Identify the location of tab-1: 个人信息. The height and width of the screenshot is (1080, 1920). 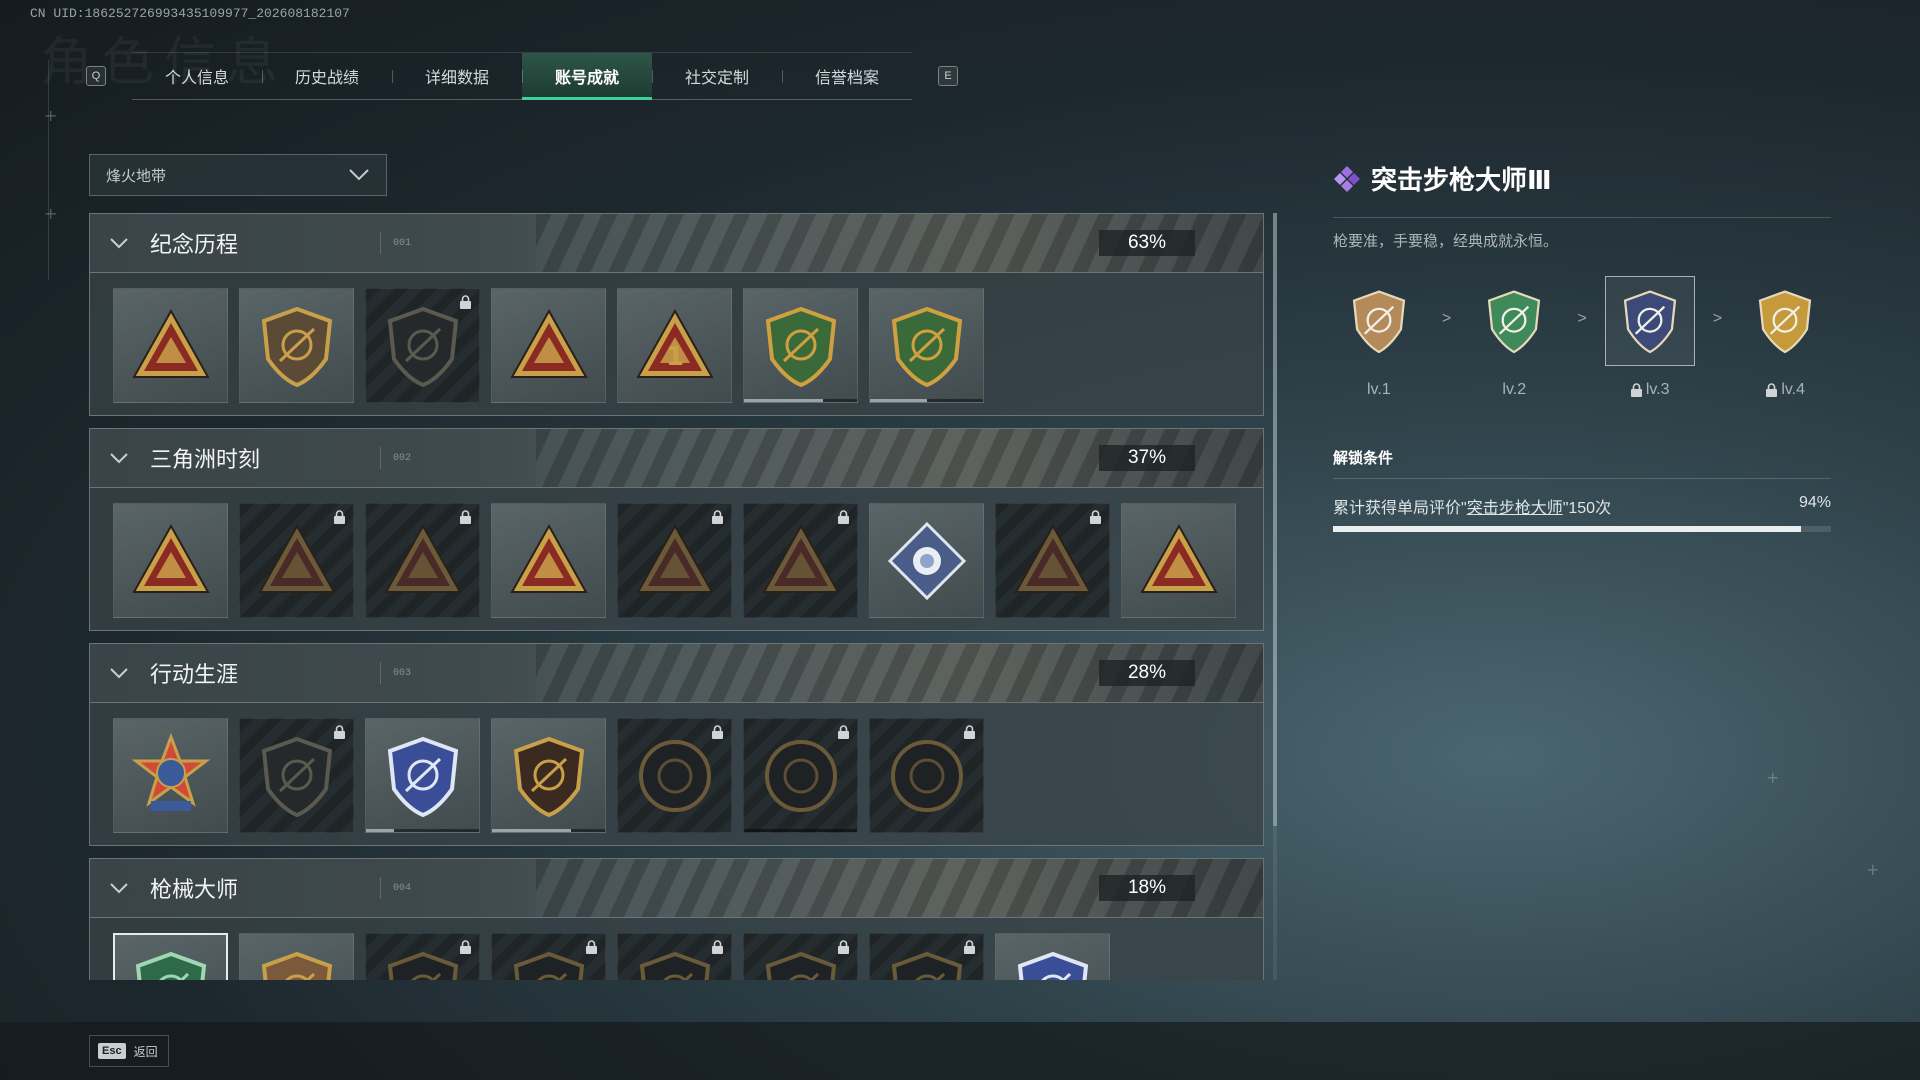
(197, 76).